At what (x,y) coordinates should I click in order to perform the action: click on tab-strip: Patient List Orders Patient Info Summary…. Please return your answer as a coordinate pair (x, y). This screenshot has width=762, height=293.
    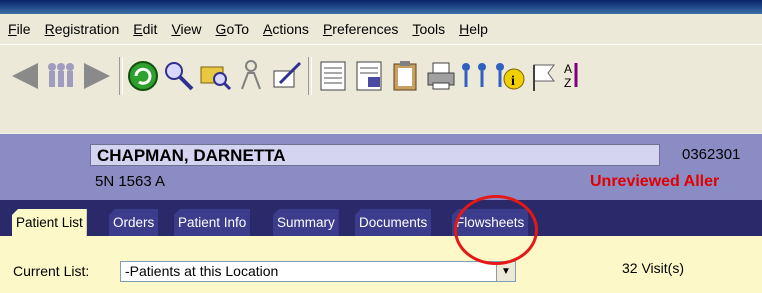
    Looking at the image, I should click on (381, 218).